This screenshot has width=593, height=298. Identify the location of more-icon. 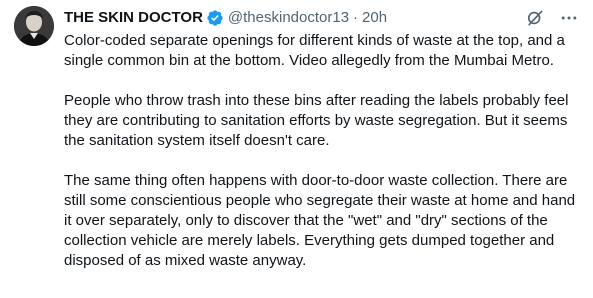
(569, 18).